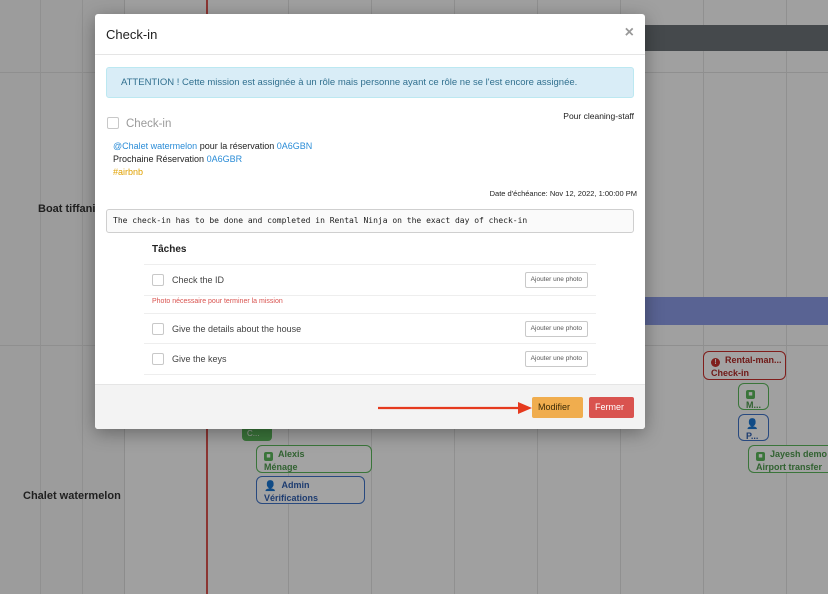  What do you see at coordinates (237, 329) in the screenshot?
I see `task-label: Give the details about the house` at bounding box center [237, 329].